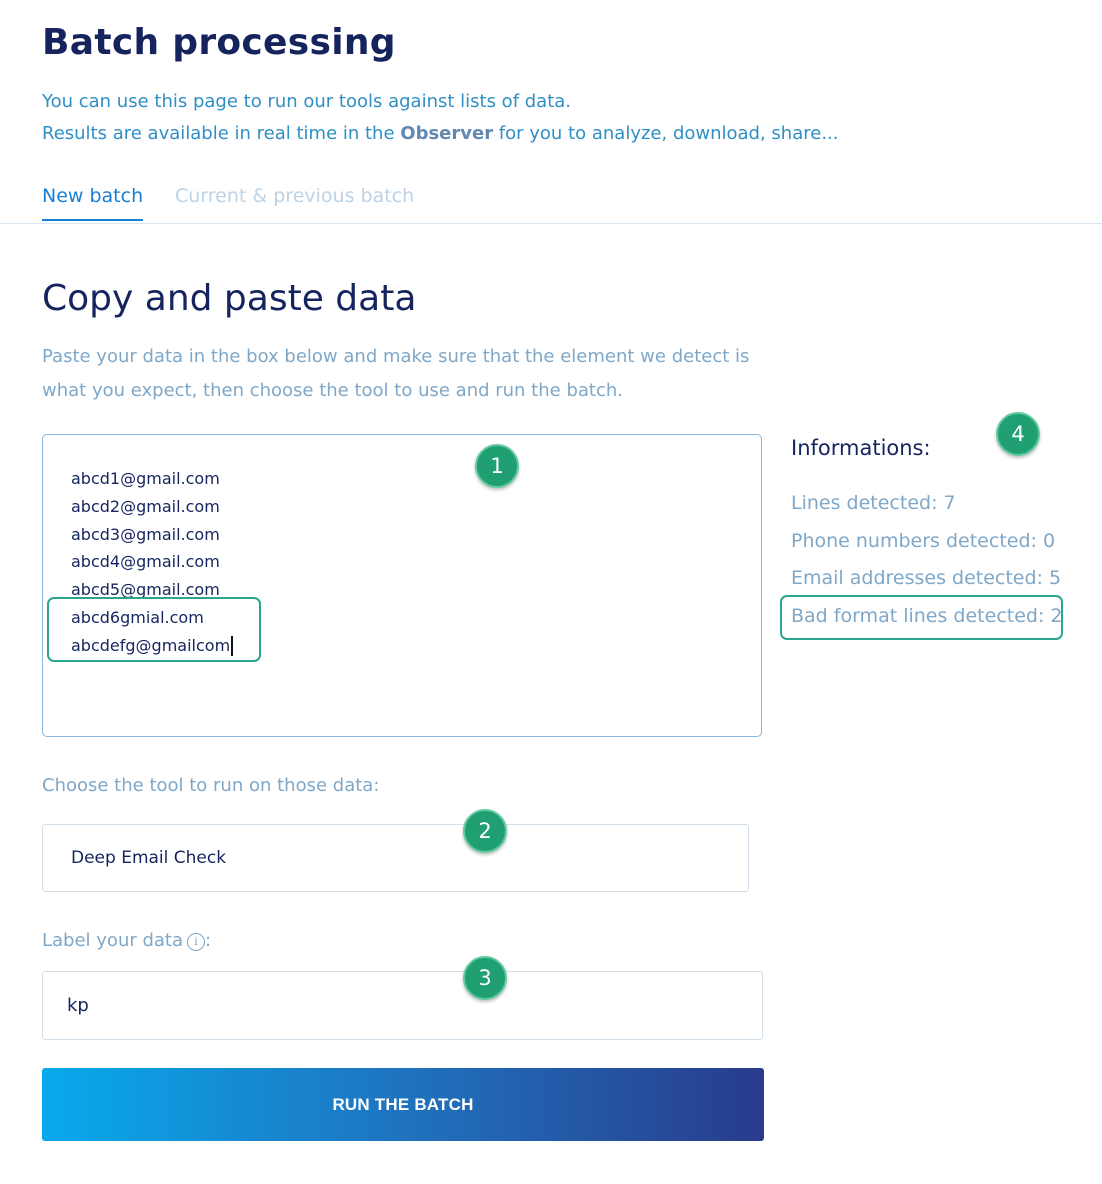  I want to click on tool-label: Choose the tool to run on those data:, so click(211, 785).